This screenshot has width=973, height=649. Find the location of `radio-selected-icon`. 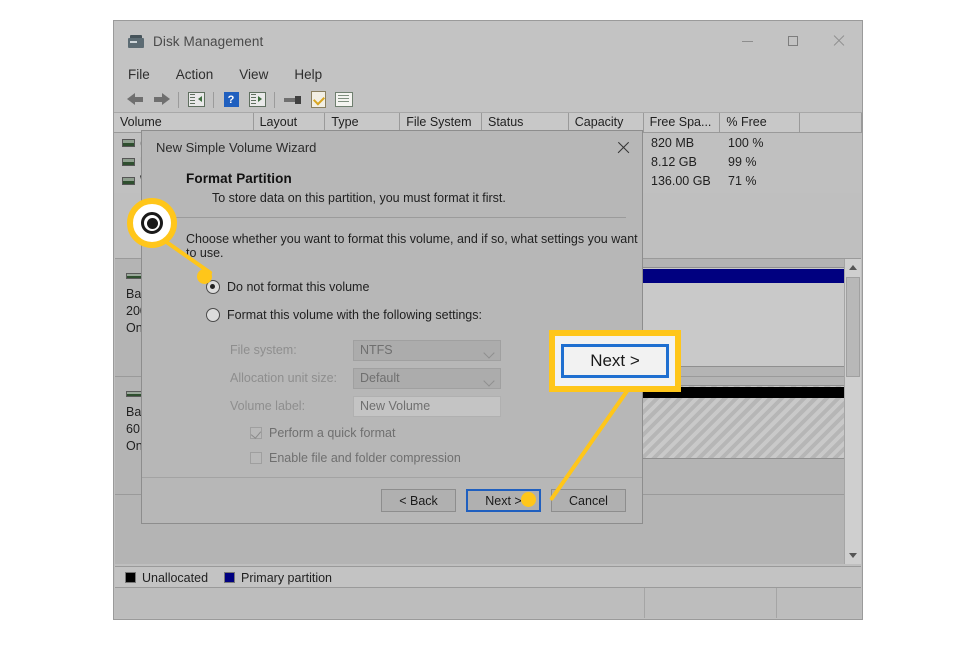

radio-selected-icon is located at coordinates (152, 223).